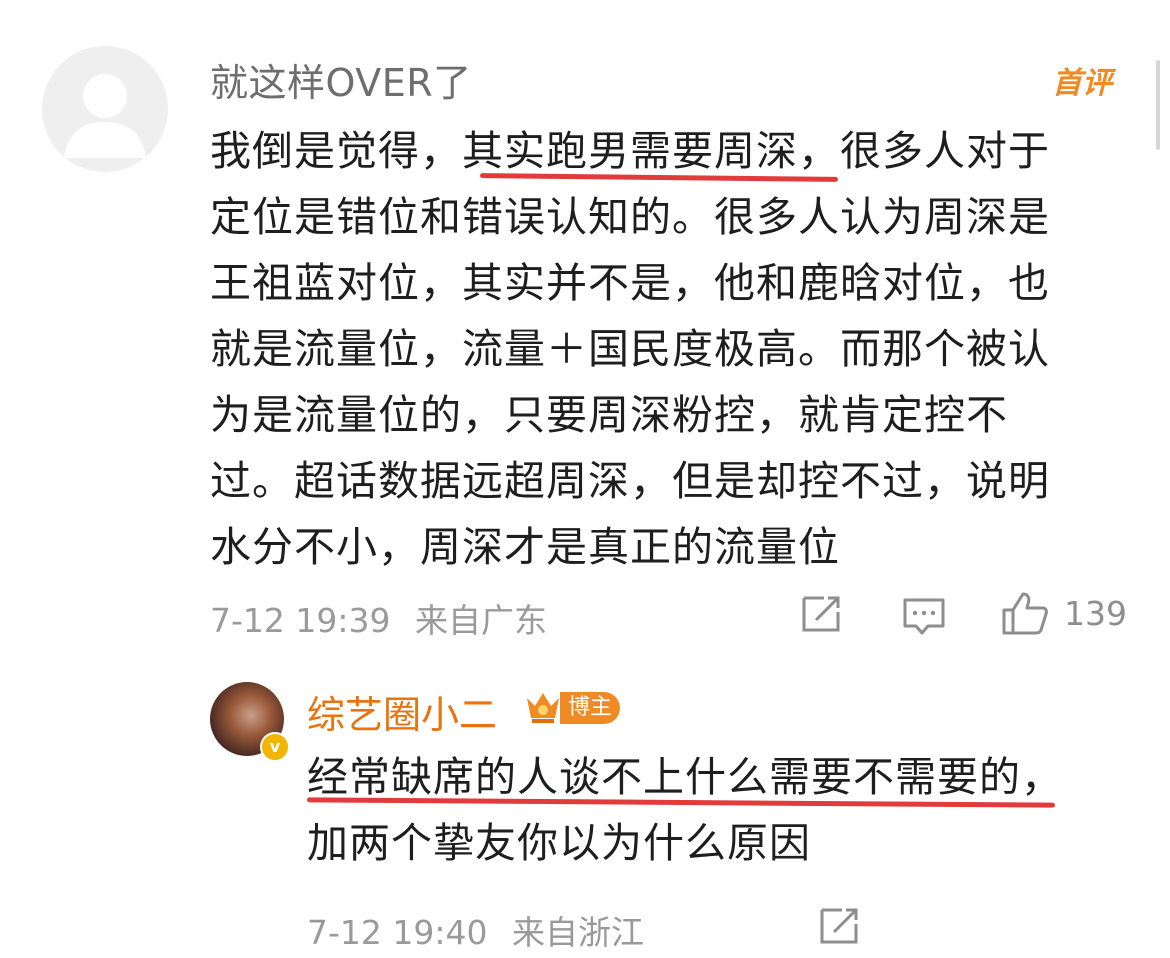 The width and height of the screenshot is (1170, 958). Describe the element at coordinates (590, 708) in the screenshot. I see `blogger-badge: 博主` at that location.